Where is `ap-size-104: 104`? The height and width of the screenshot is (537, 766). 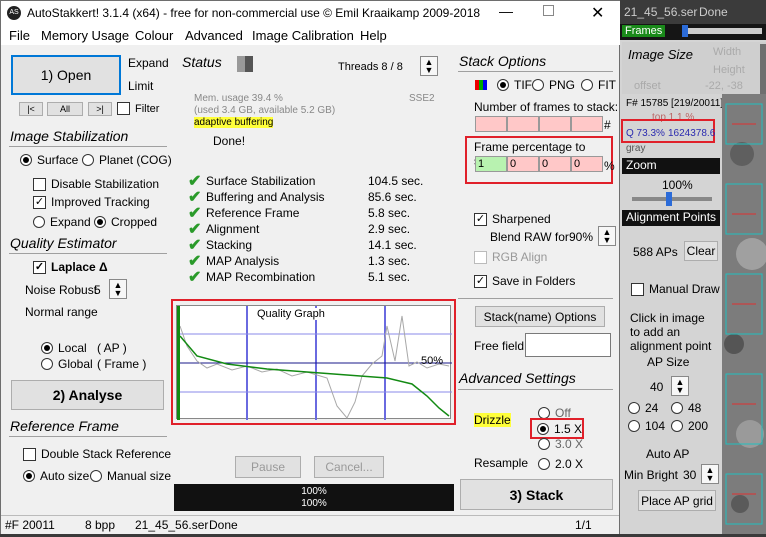 ap-size-104: 104 is located at coordinates (646, 426).